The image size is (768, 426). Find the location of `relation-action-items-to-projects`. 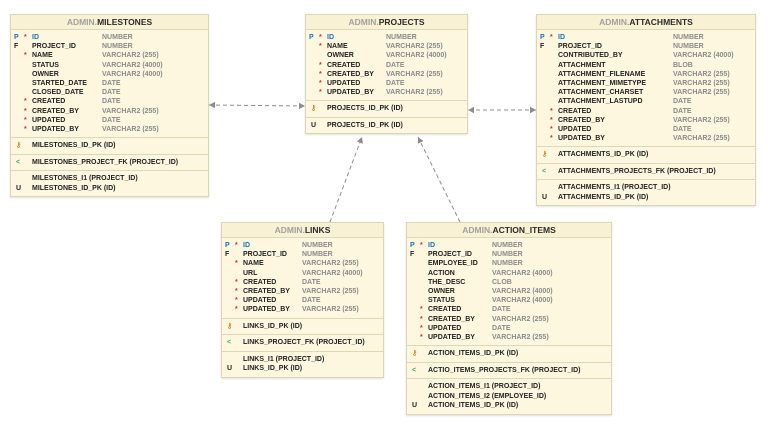

relation-action-items-to-projects is located at coordinates (439, 179).